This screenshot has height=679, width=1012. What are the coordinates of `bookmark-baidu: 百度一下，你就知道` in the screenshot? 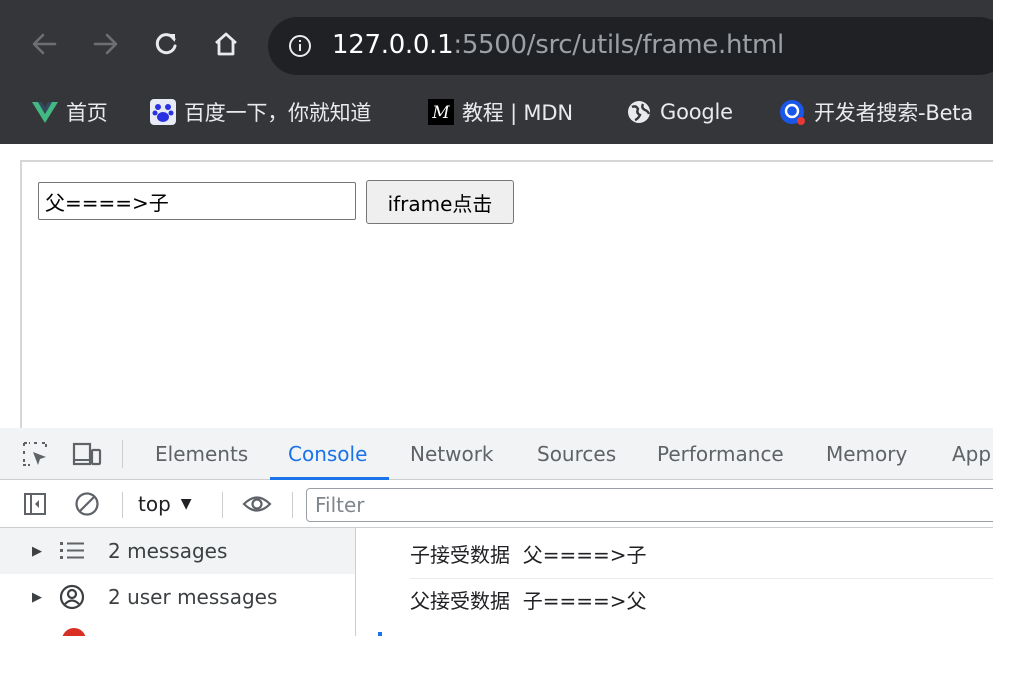 It's located at (260, 112).